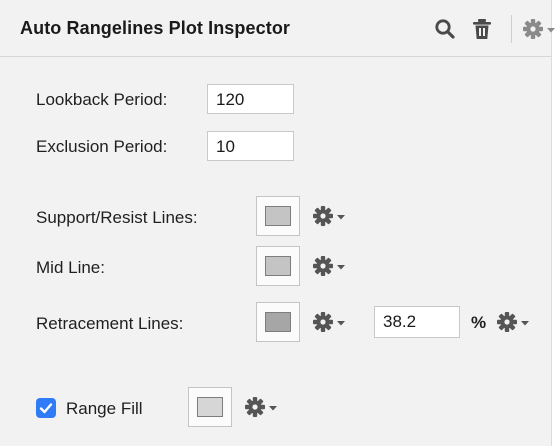 Image resolution: width=556 pixels, height=446 pixels. I want to click on range-fill-color-well, so click(210, 407).